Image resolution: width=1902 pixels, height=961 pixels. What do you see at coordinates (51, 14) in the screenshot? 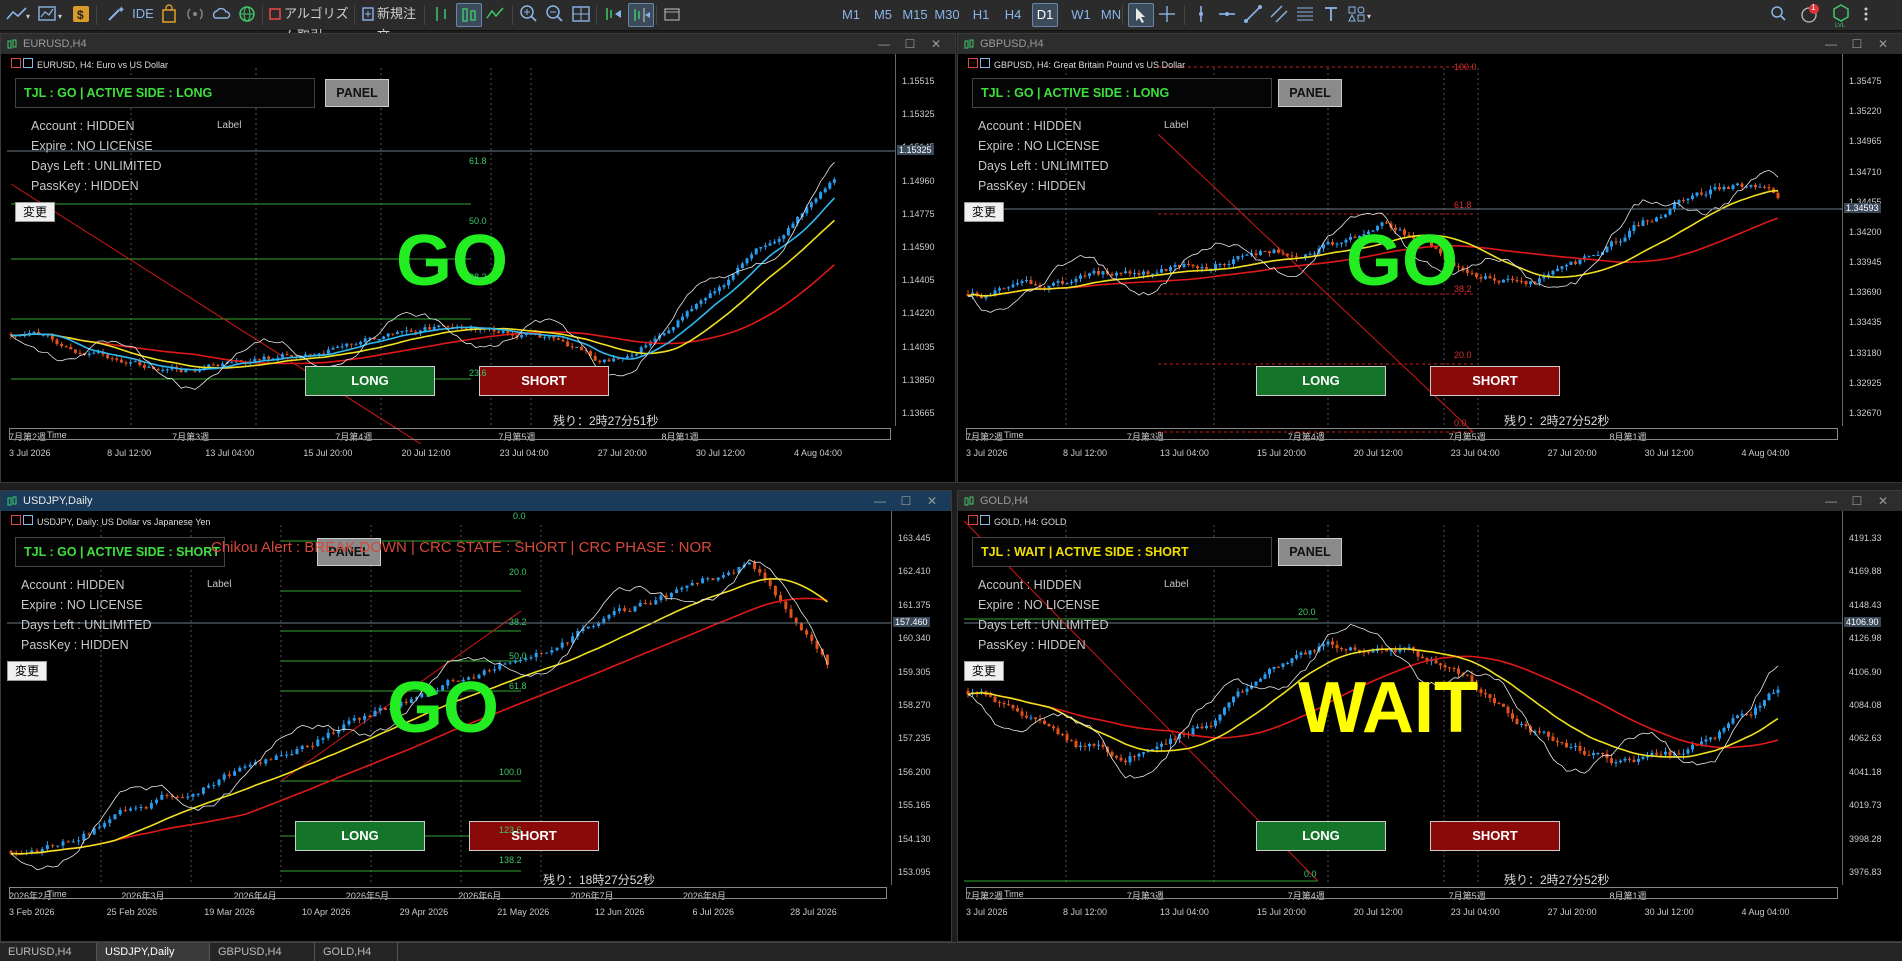
I see `chart-window-icon: ▾` at bounding box center [51, 14].